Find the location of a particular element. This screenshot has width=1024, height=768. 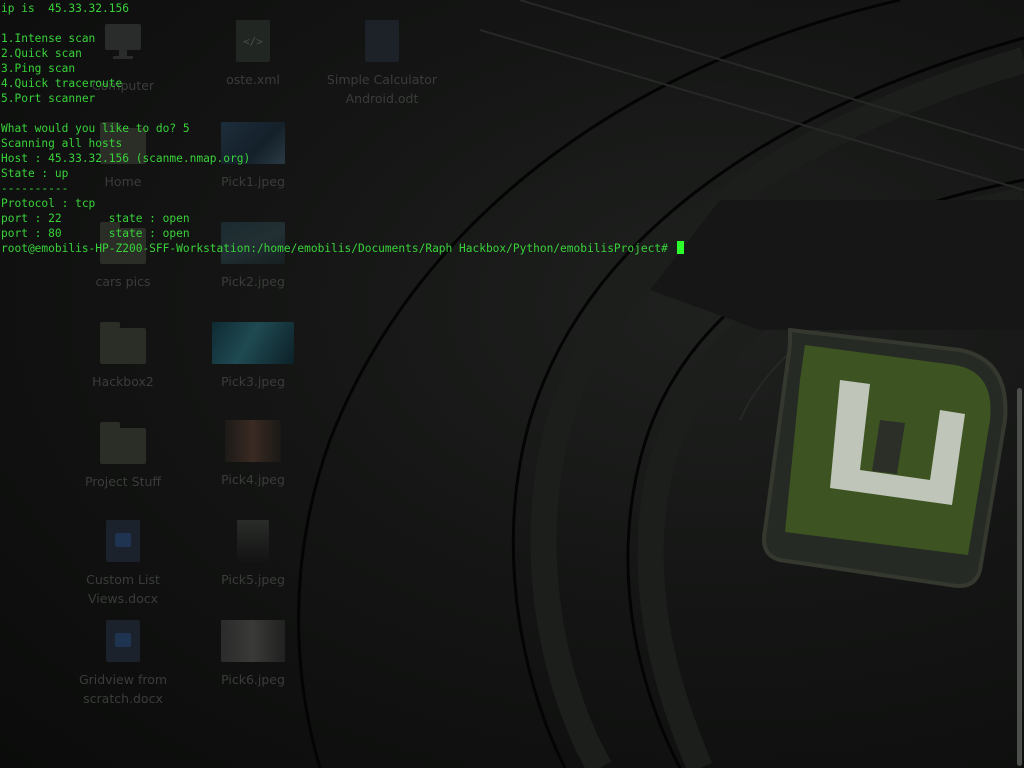

text-cursor is located at coordinates (680, 247).